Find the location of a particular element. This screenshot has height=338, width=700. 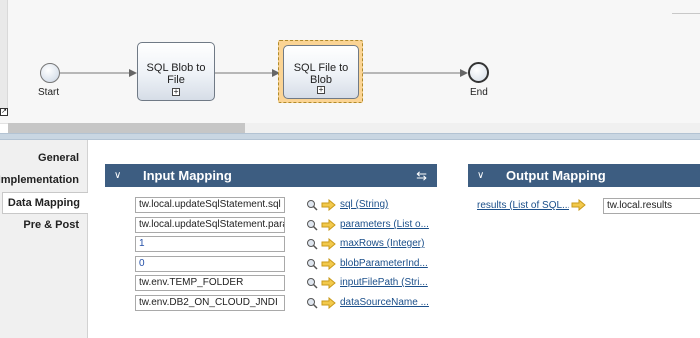

output-variable-field: tw.local.results is located at coordinates (651, 206).